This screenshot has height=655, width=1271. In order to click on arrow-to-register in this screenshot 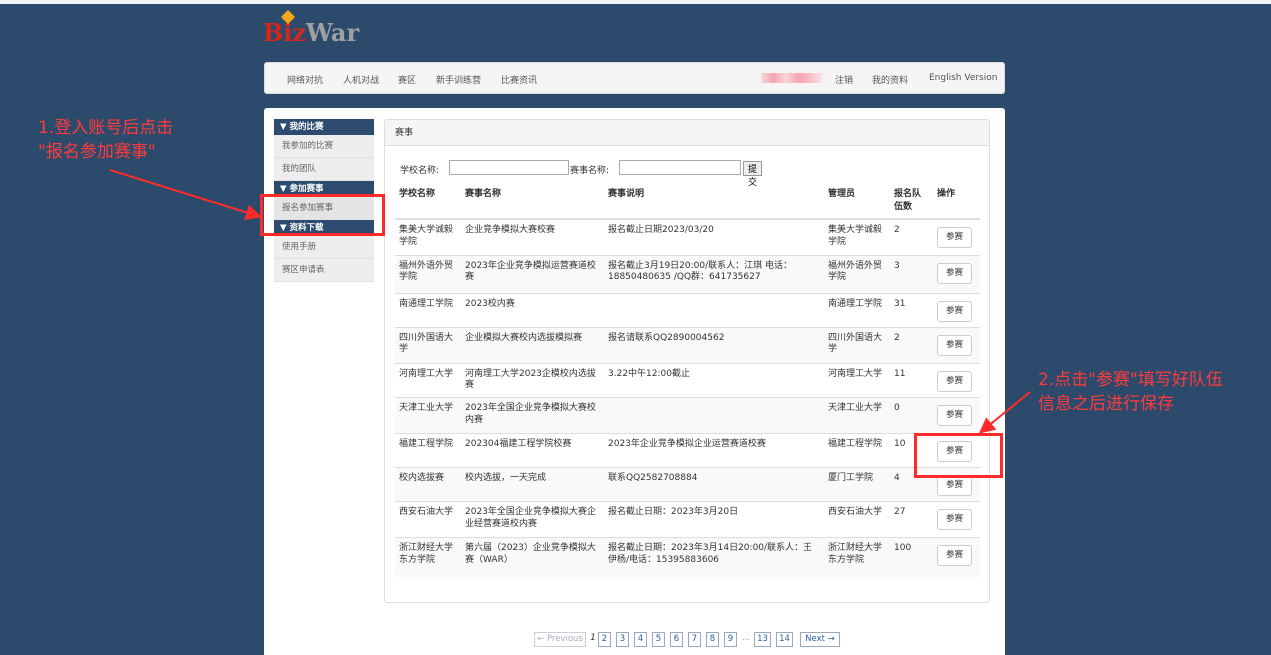, I will do `click(185, 195)`.